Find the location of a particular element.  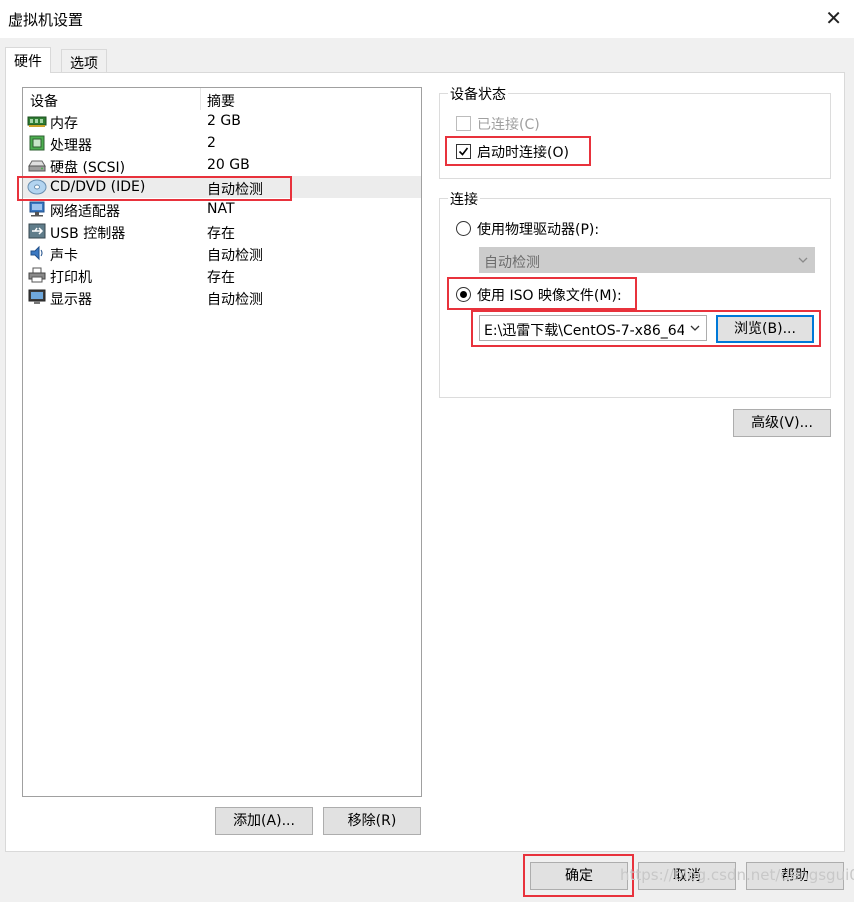

device-row-hard-disk: 硬盘 (SCSI) 20 GB is located at coordinates (222, 165).